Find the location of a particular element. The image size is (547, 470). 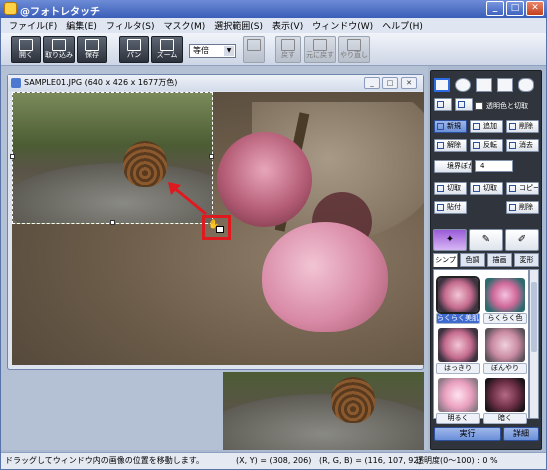

hand-button: 戻す is located at coordinates (288, 49).